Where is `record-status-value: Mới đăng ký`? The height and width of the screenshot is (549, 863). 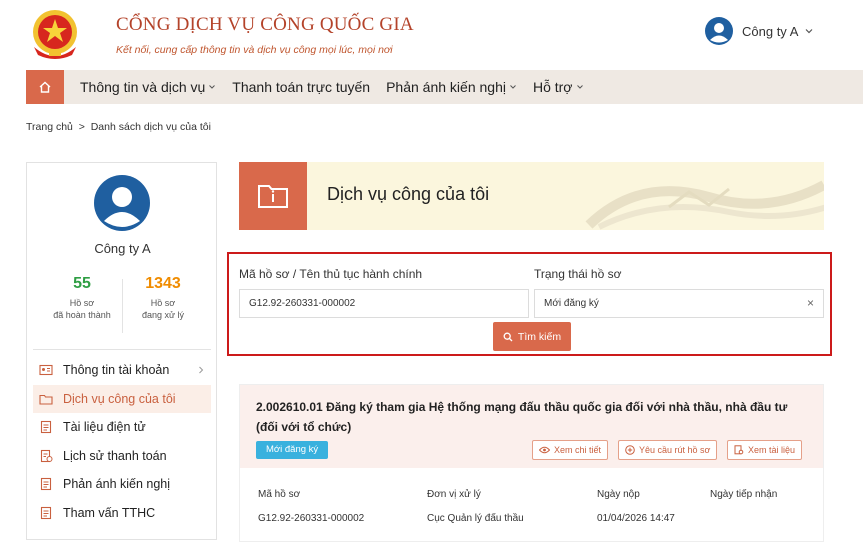 record-status-value: Mới đăng ký is located at coordinates (571, 303).